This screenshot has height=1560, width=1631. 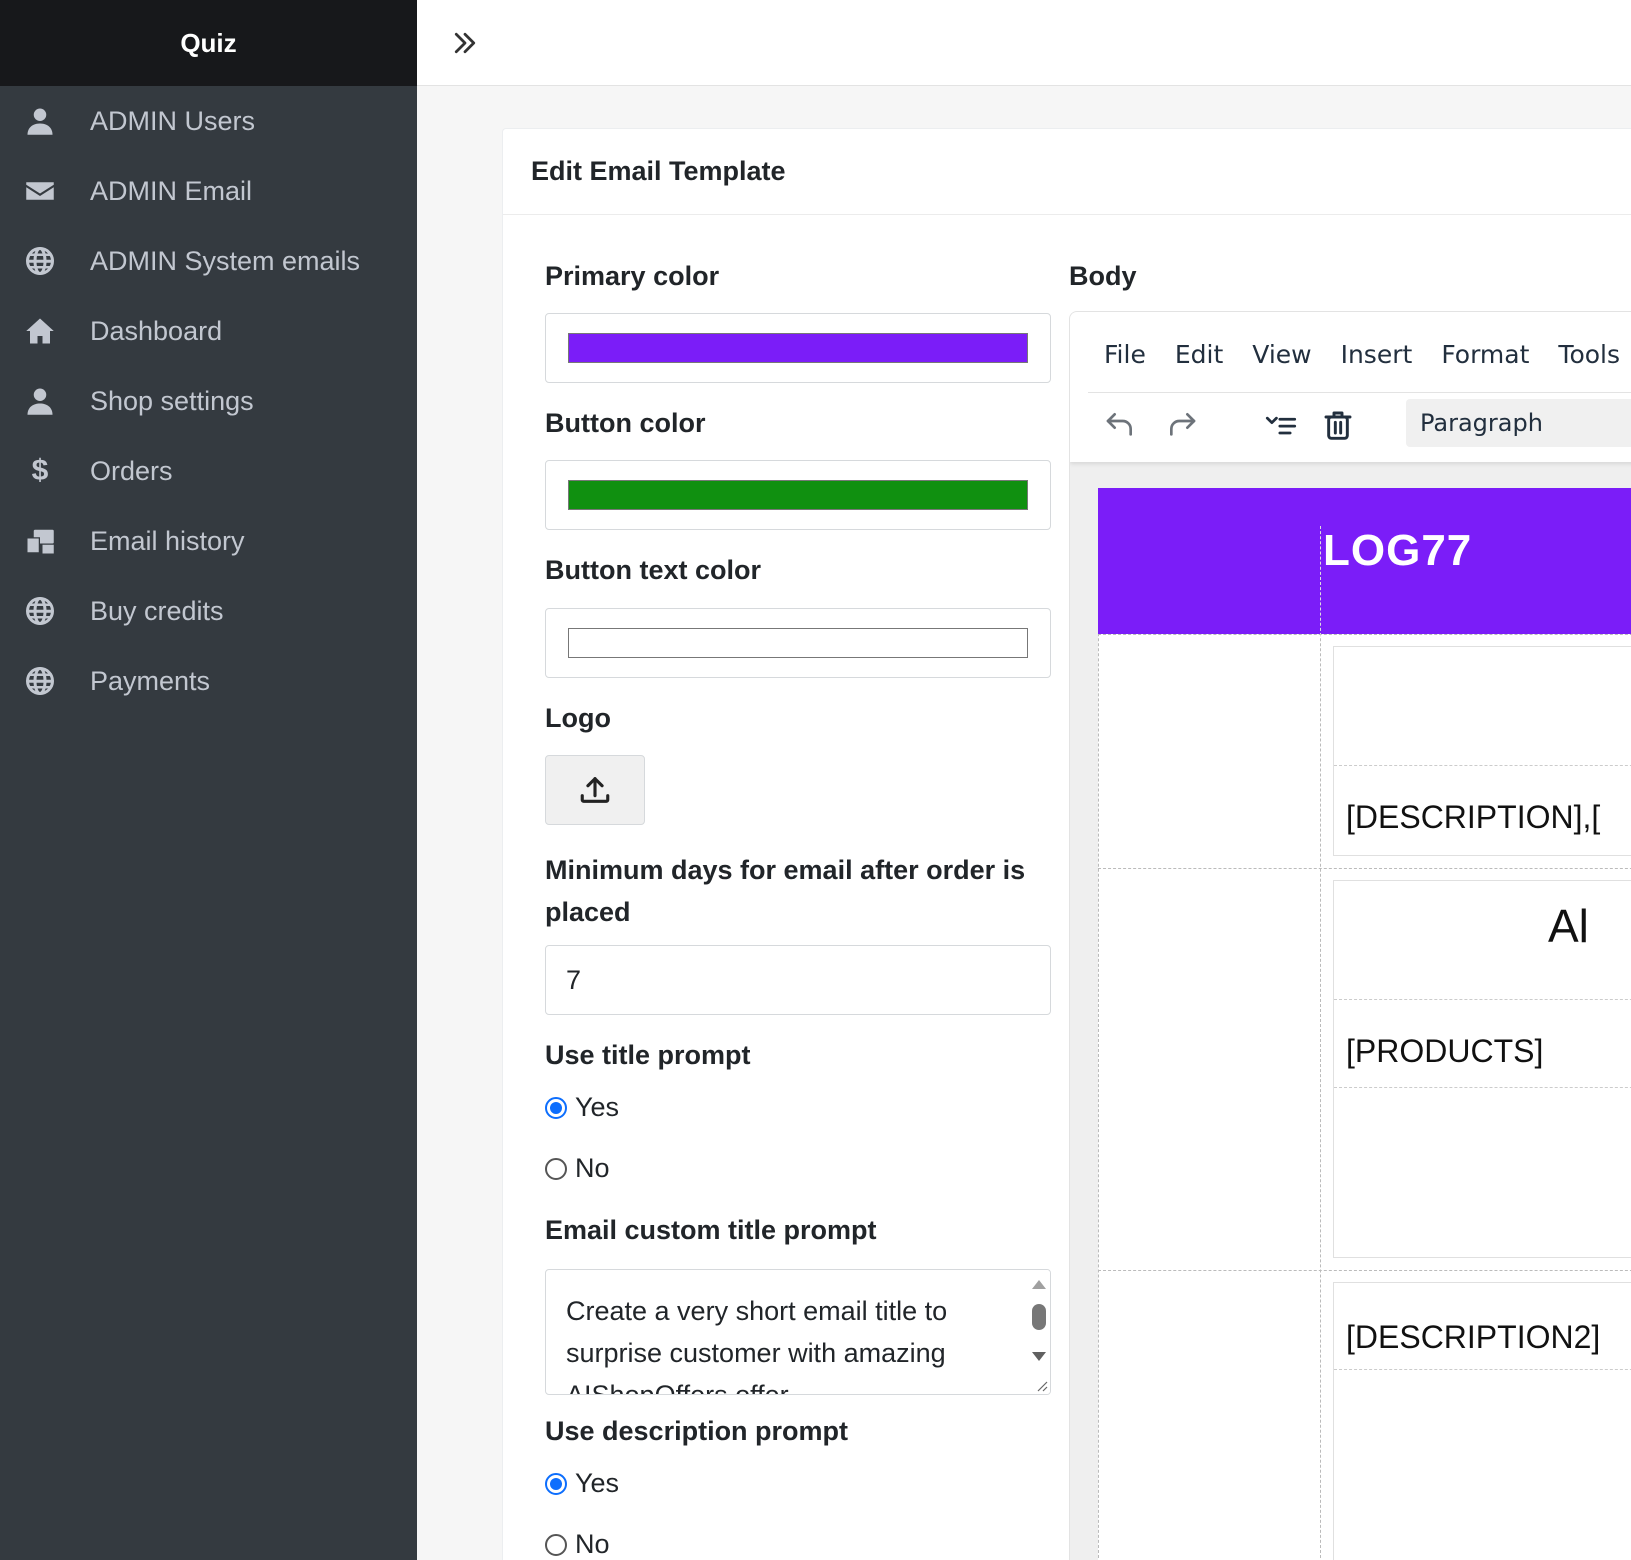 I want to click on button-text-color-input, so click(x=798, y=643).